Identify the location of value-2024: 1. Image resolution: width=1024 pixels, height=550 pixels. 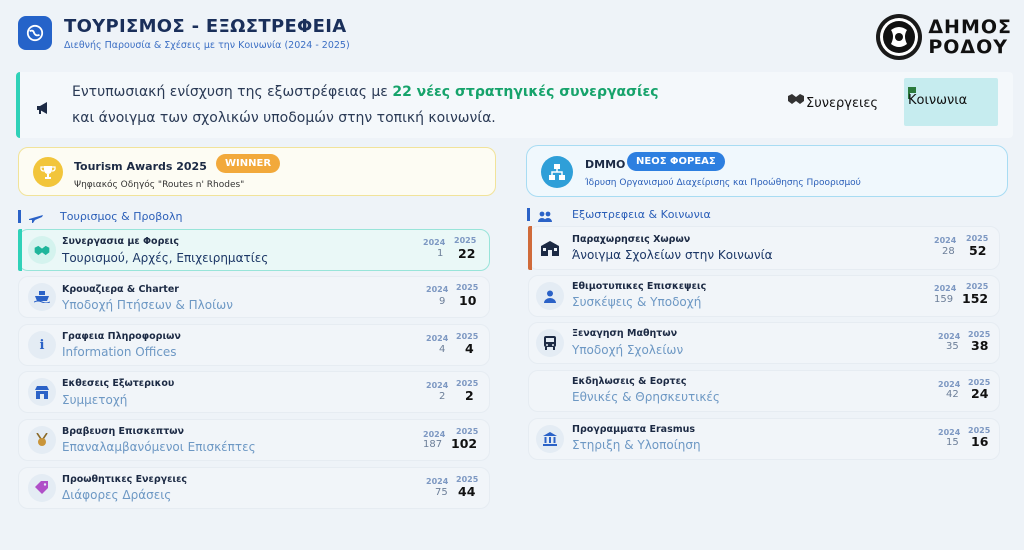
(440, 253).